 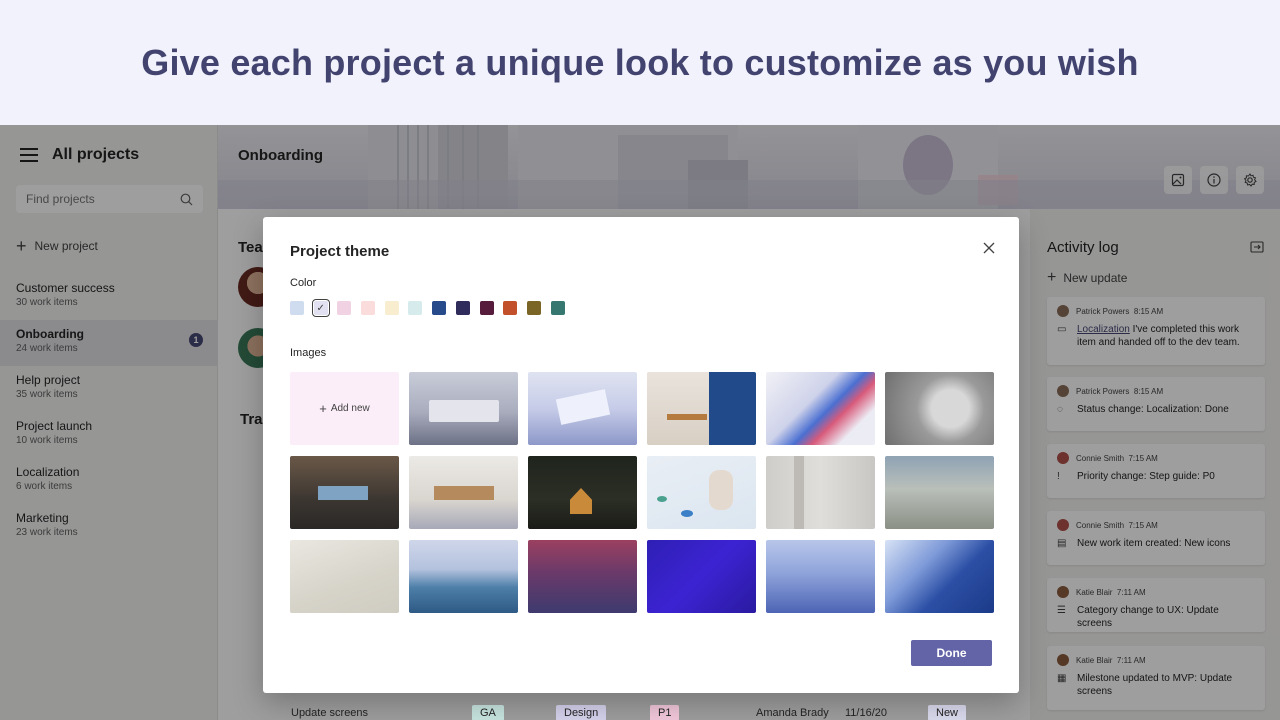 I want to click on color-swatch: ✓, so click(x=320, y=308).